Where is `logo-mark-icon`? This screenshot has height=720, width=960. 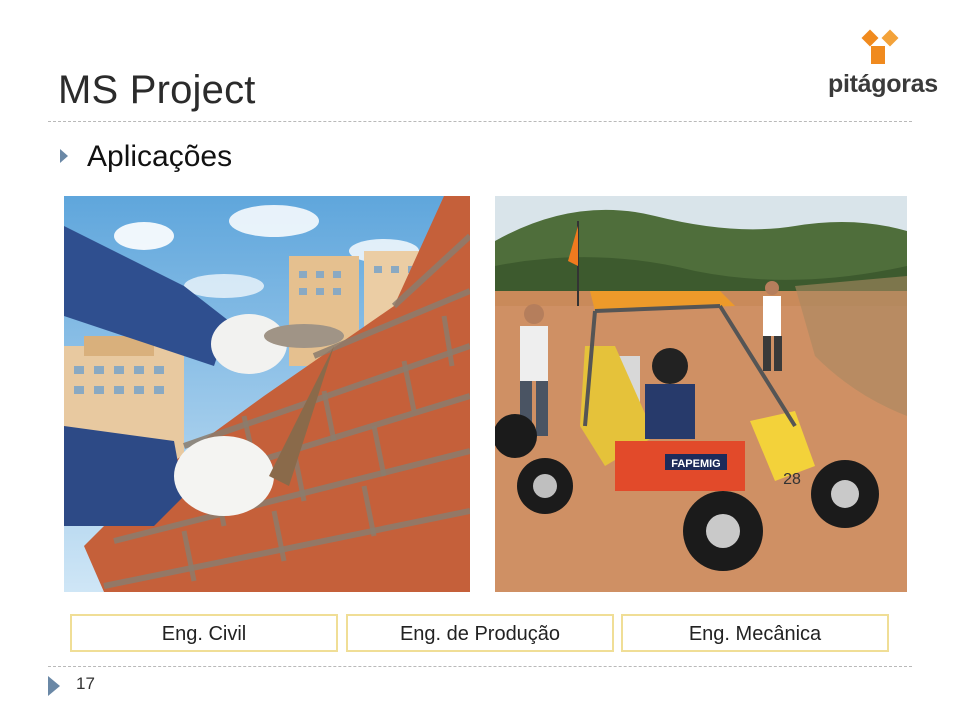
logo-mark-icon is located at coordinates (880, 46).